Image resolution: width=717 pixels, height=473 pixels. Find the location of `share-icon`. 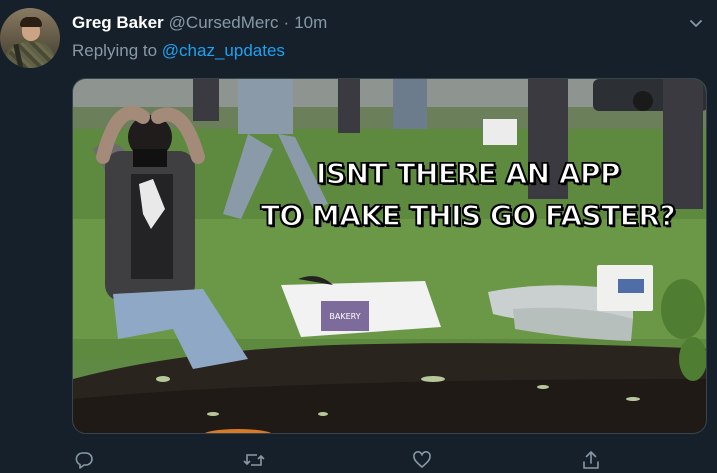

share-icon is located at coordinates (591, 460).